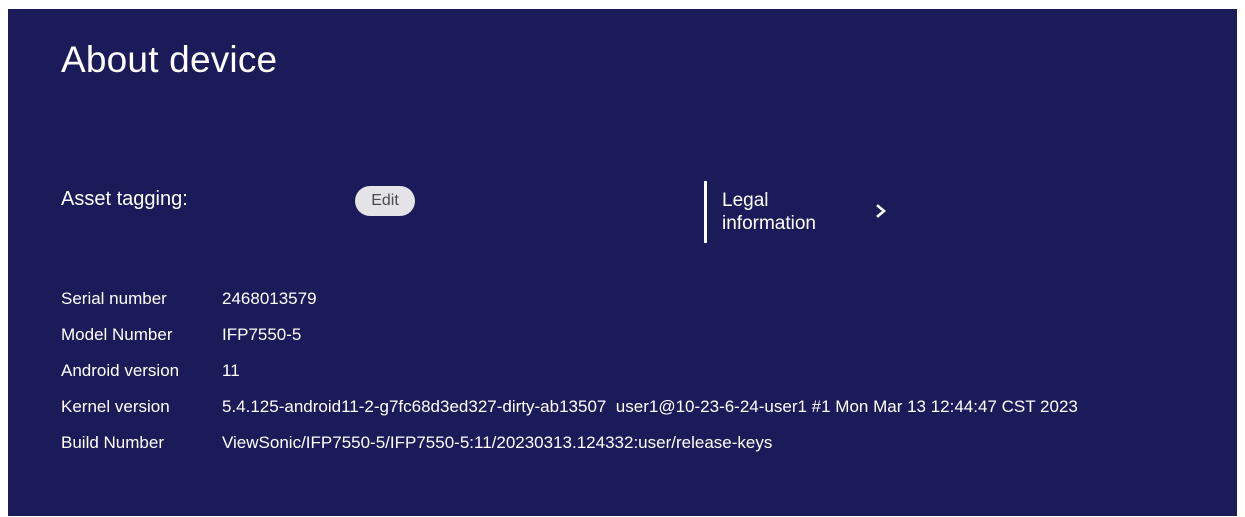  Describe the element at coordinates (385, 201) in the screenshot. I see `edit-button: Edit` at that location.